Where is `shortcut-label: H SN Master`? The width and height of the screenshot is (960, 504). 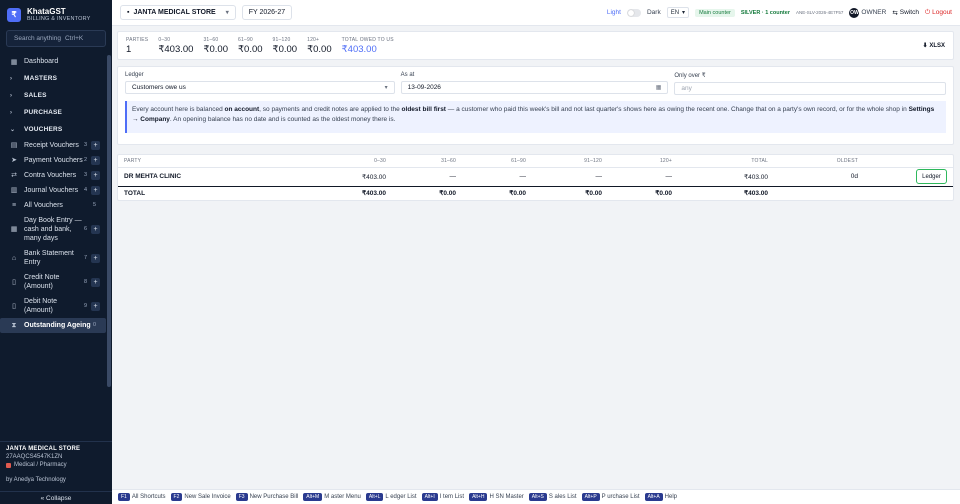
shortcut-label: H SN Master is located at coordinates (506, 497).